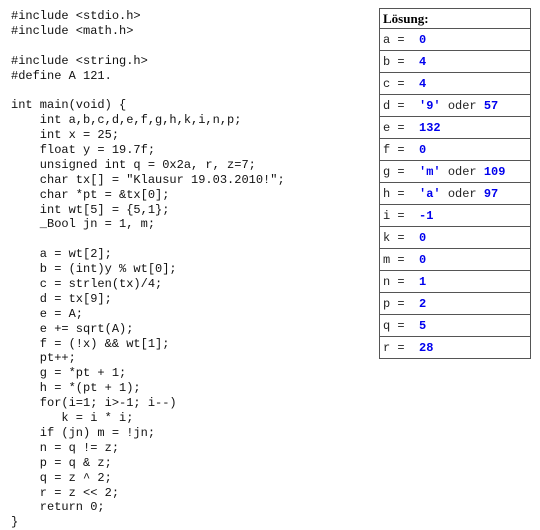 This screenshot has height=530, width=540. What do you see at coordinates (83, 224) in the screenshot?
I see `code-line: _Bool jn = 1, m;` at bounding box center [83, 224].